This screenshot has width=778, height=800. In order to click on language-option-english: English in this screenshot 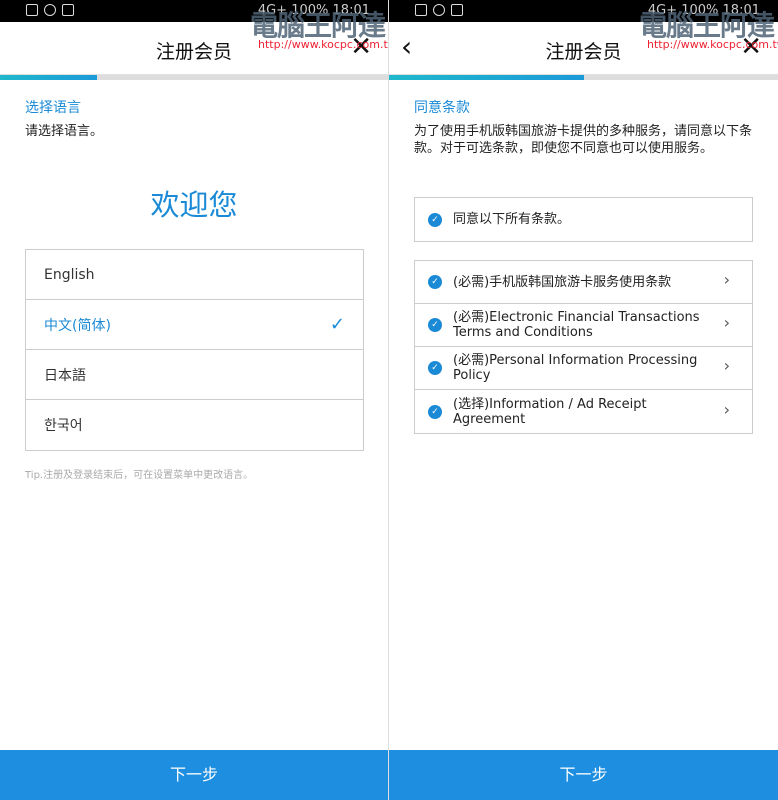, I will do `click(194, 275)`.